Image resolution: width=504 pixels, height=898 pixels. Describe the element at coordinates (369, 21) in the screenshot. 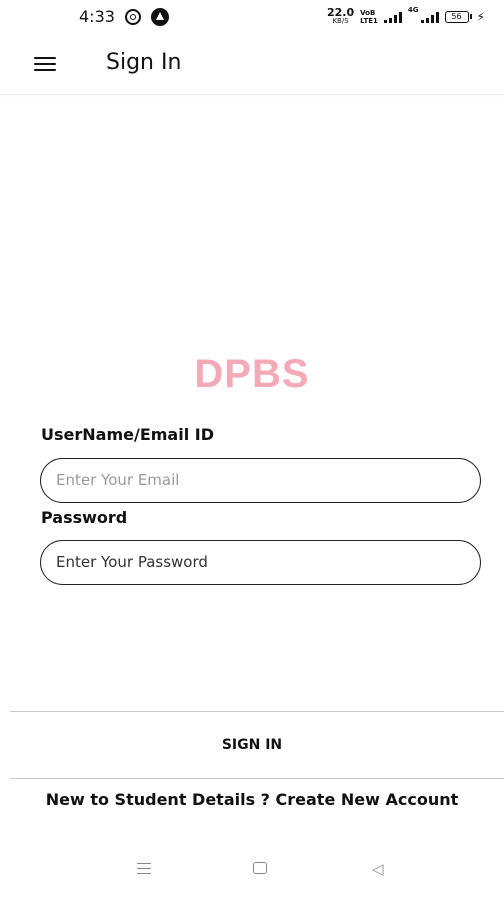

I see `volte-bottom: LTE1` at that location.